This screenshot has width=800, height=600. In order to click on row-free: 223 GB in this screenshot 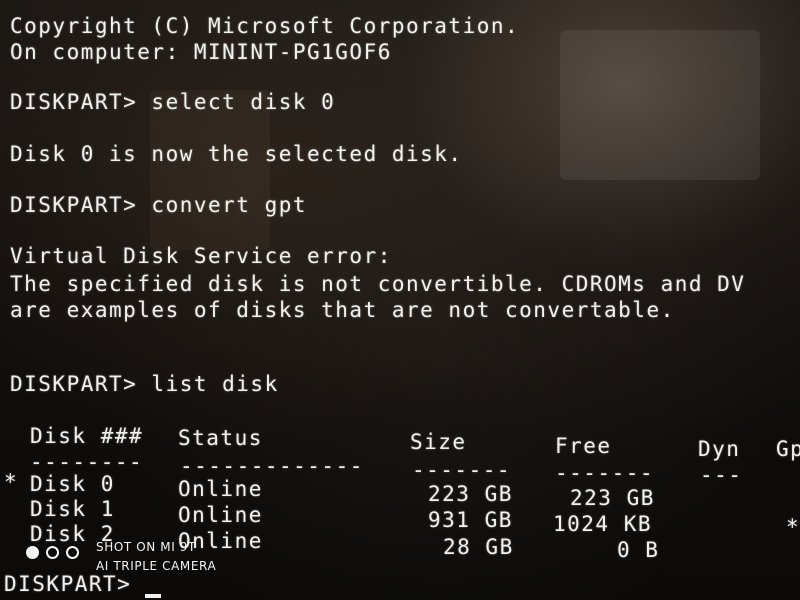, I will do `click(612, 498)`.